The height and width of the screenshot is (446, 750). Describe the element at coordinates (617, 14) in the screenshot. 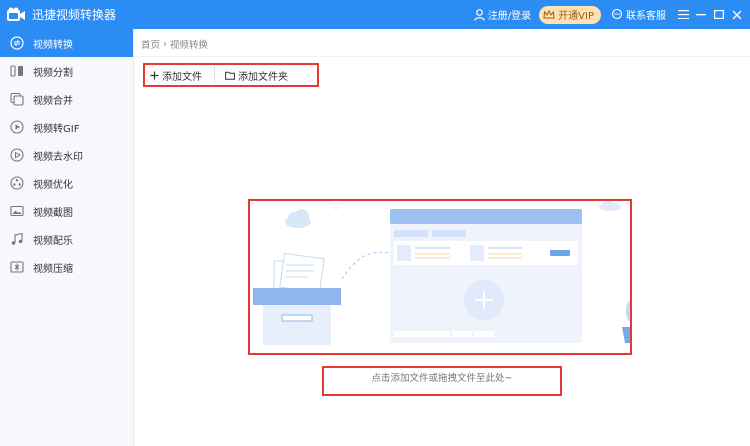

I see `chat-icon` at that location.